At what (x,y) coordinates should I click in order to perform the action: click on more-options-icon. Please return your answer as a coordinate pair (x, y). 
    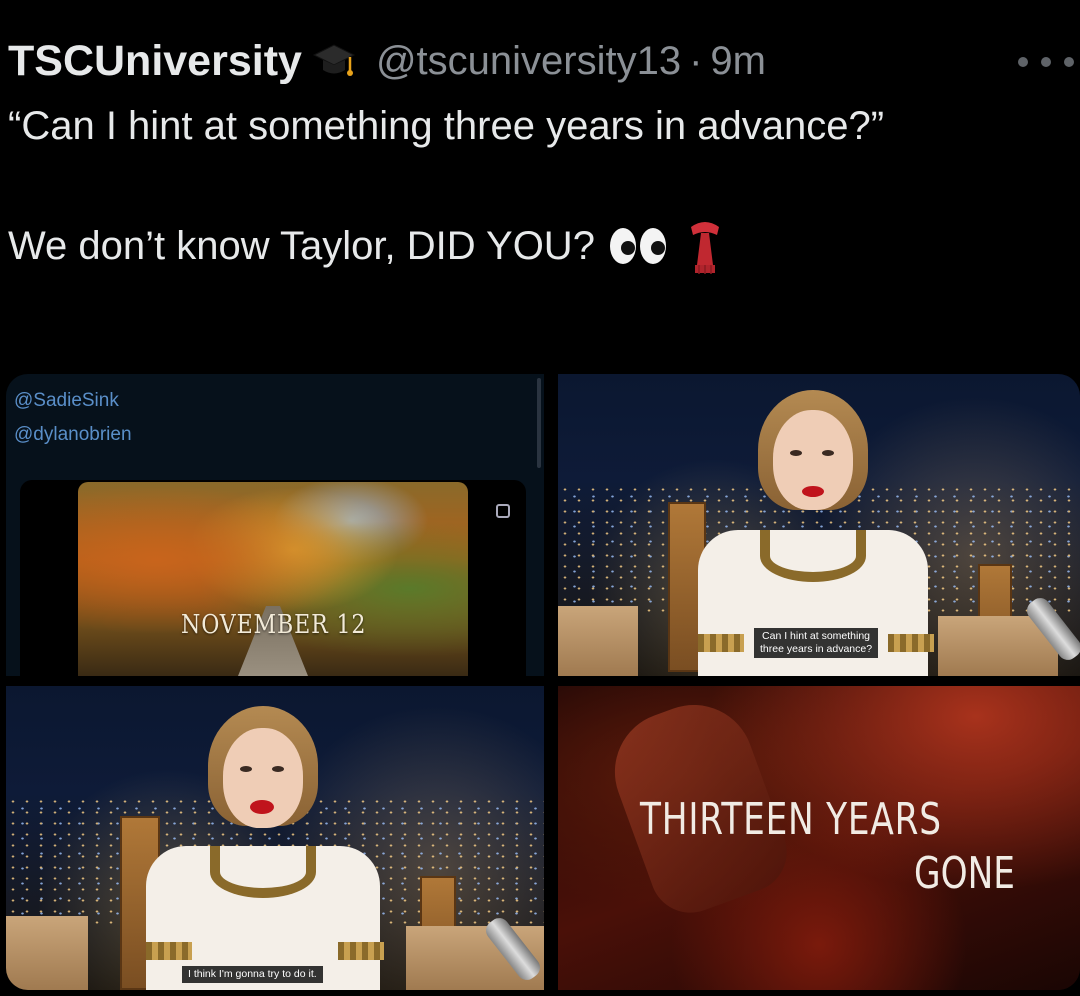
    Looking at the image, I should click on (1046, 62).